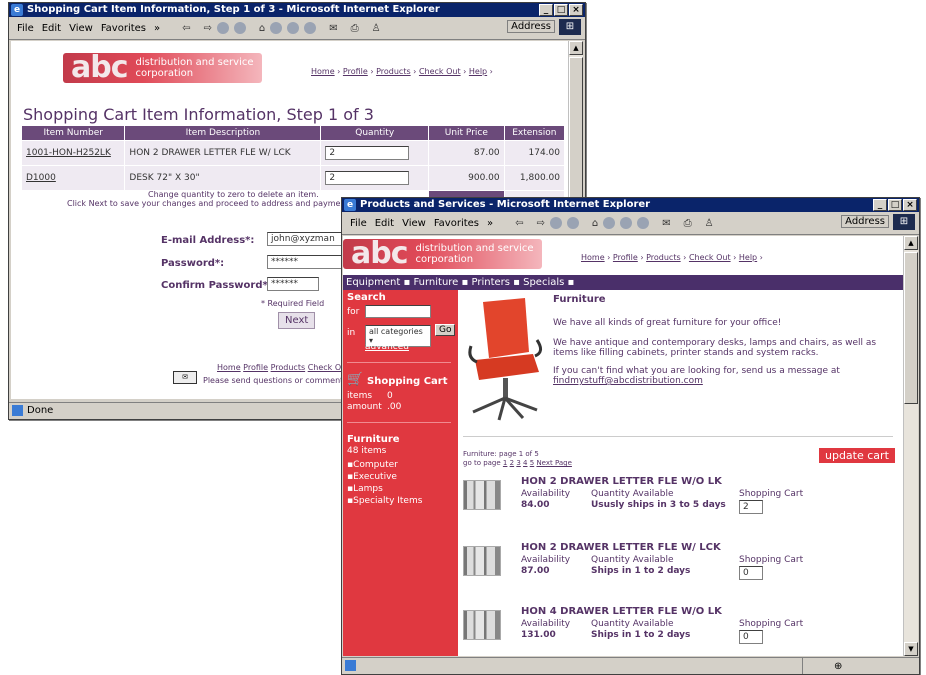  I want to click on search-go-button: Go, so click(445, 330).